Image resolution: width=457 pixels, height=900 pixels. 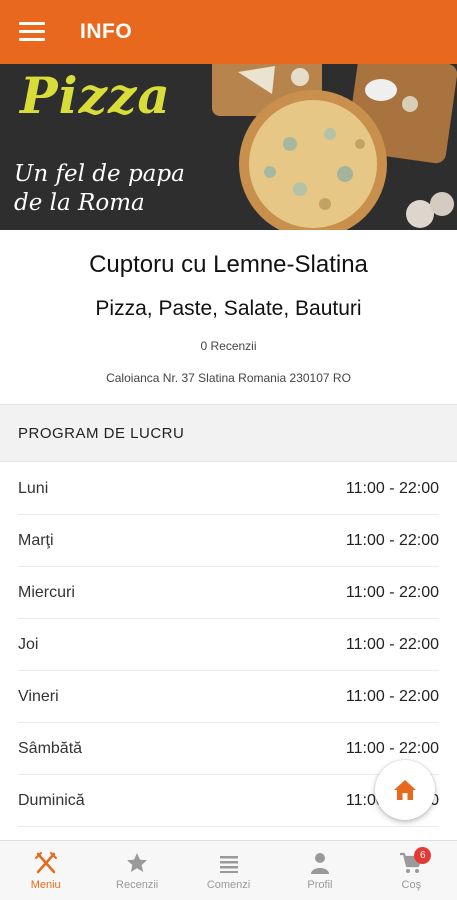 What do you see at coordinates (50, 748) in the screenshot?
I see `day-label: Sâmbătă` at bounding box center [50, 748].